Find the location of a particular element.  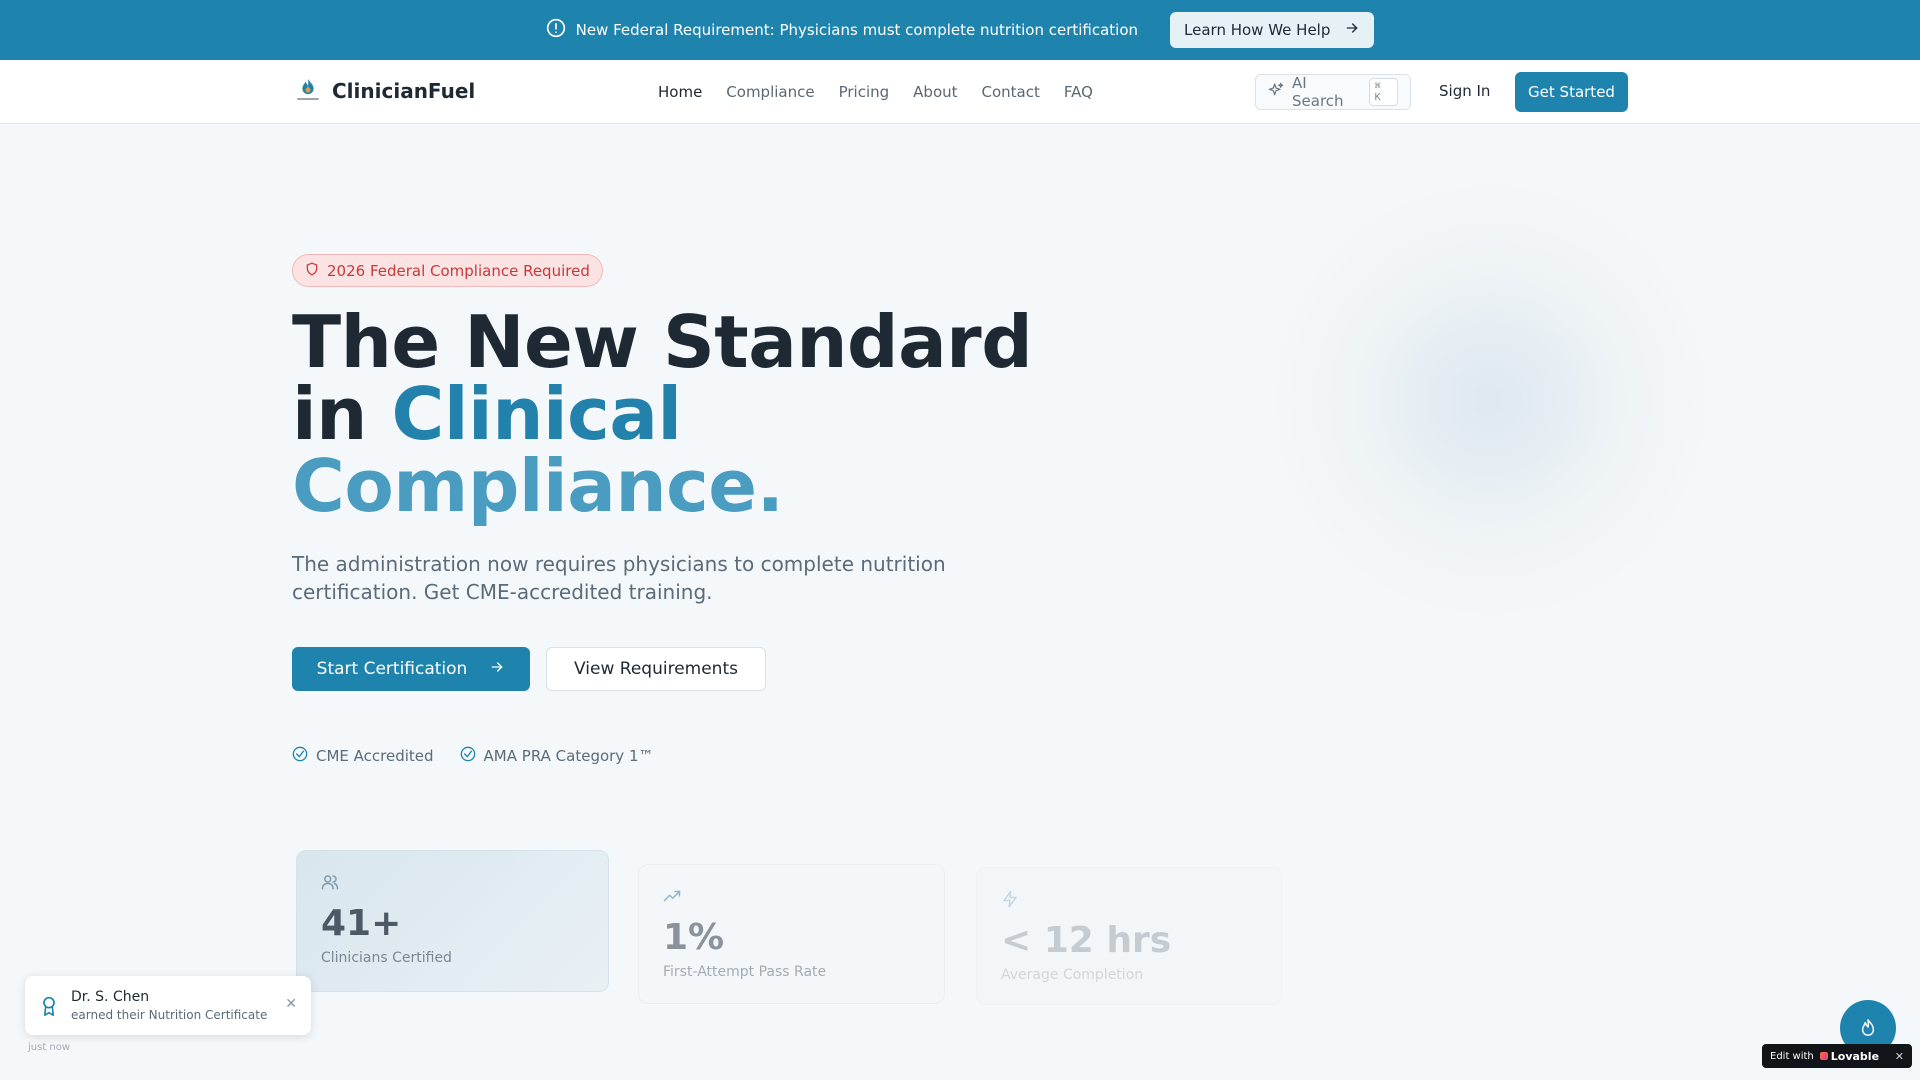

ai-search-button: AI Search ⌘ K is located at coordinates (1333, 92).